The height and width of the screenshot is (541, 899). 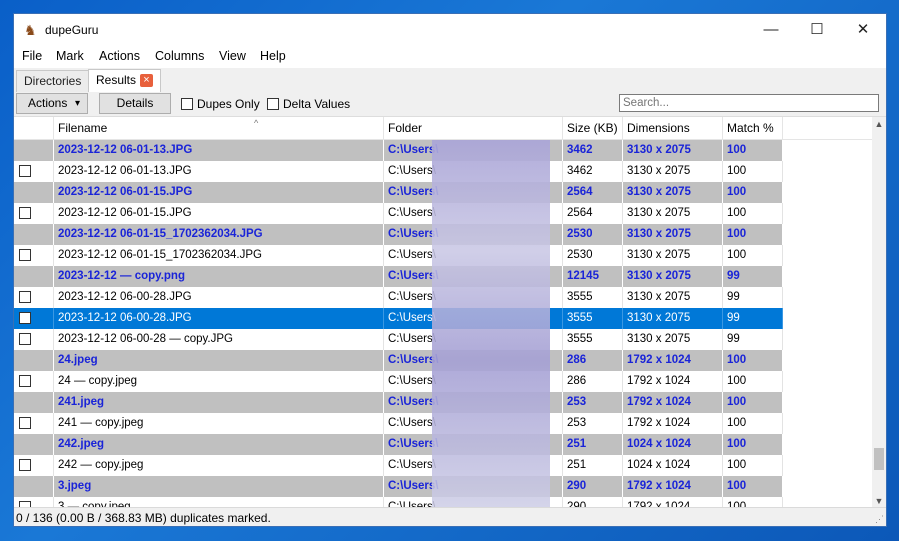 I want to click on delta-values-label: Delta Values, so click(x=317, y=104).